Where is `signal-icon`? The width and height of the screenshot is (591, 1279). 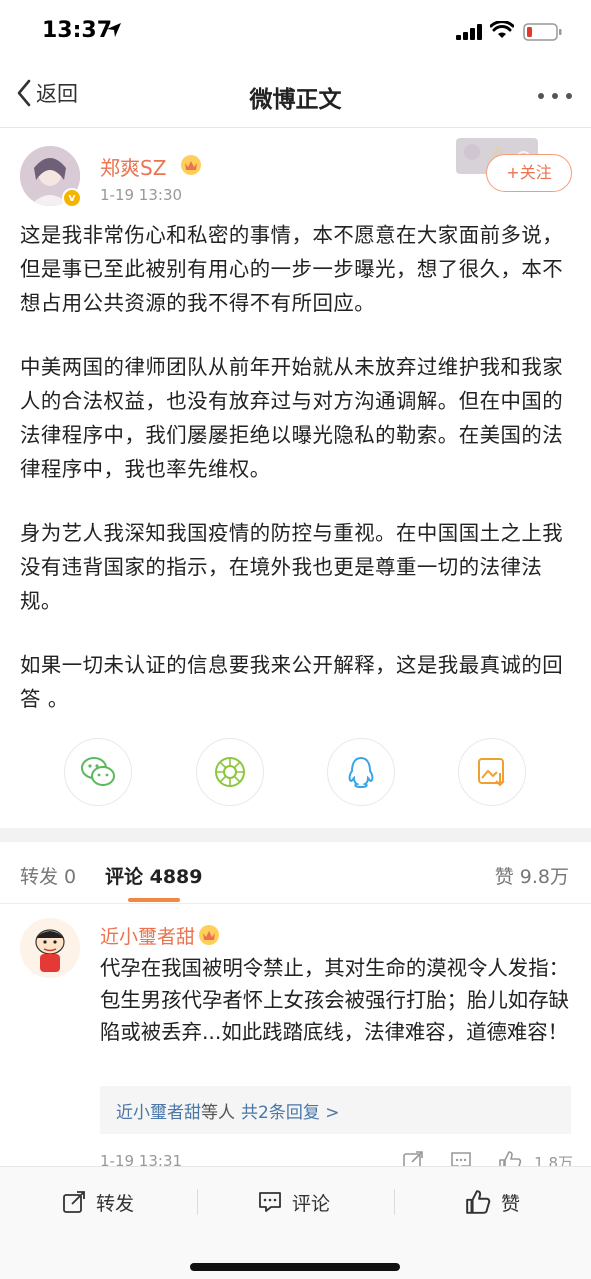
signal-icon is located at coordinates (469, 32).